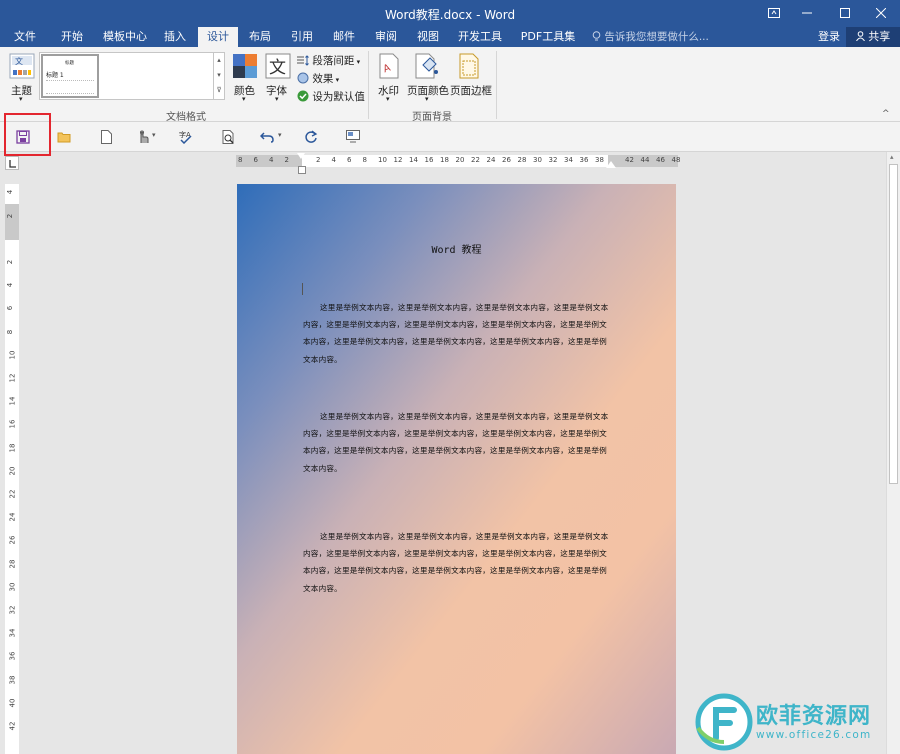 Image resolution: width=900 pixels, height=754 pixels. Describe the element at coordinates (336, 80) in the screenshot. I see `effects-arrow-icon: ▾` at that location.